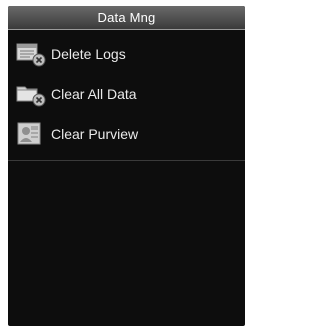 Image resolution: width=320 pixels, height=333 pixels. I want to click on menu-item-label: Clear All Data, so click(94, 94).